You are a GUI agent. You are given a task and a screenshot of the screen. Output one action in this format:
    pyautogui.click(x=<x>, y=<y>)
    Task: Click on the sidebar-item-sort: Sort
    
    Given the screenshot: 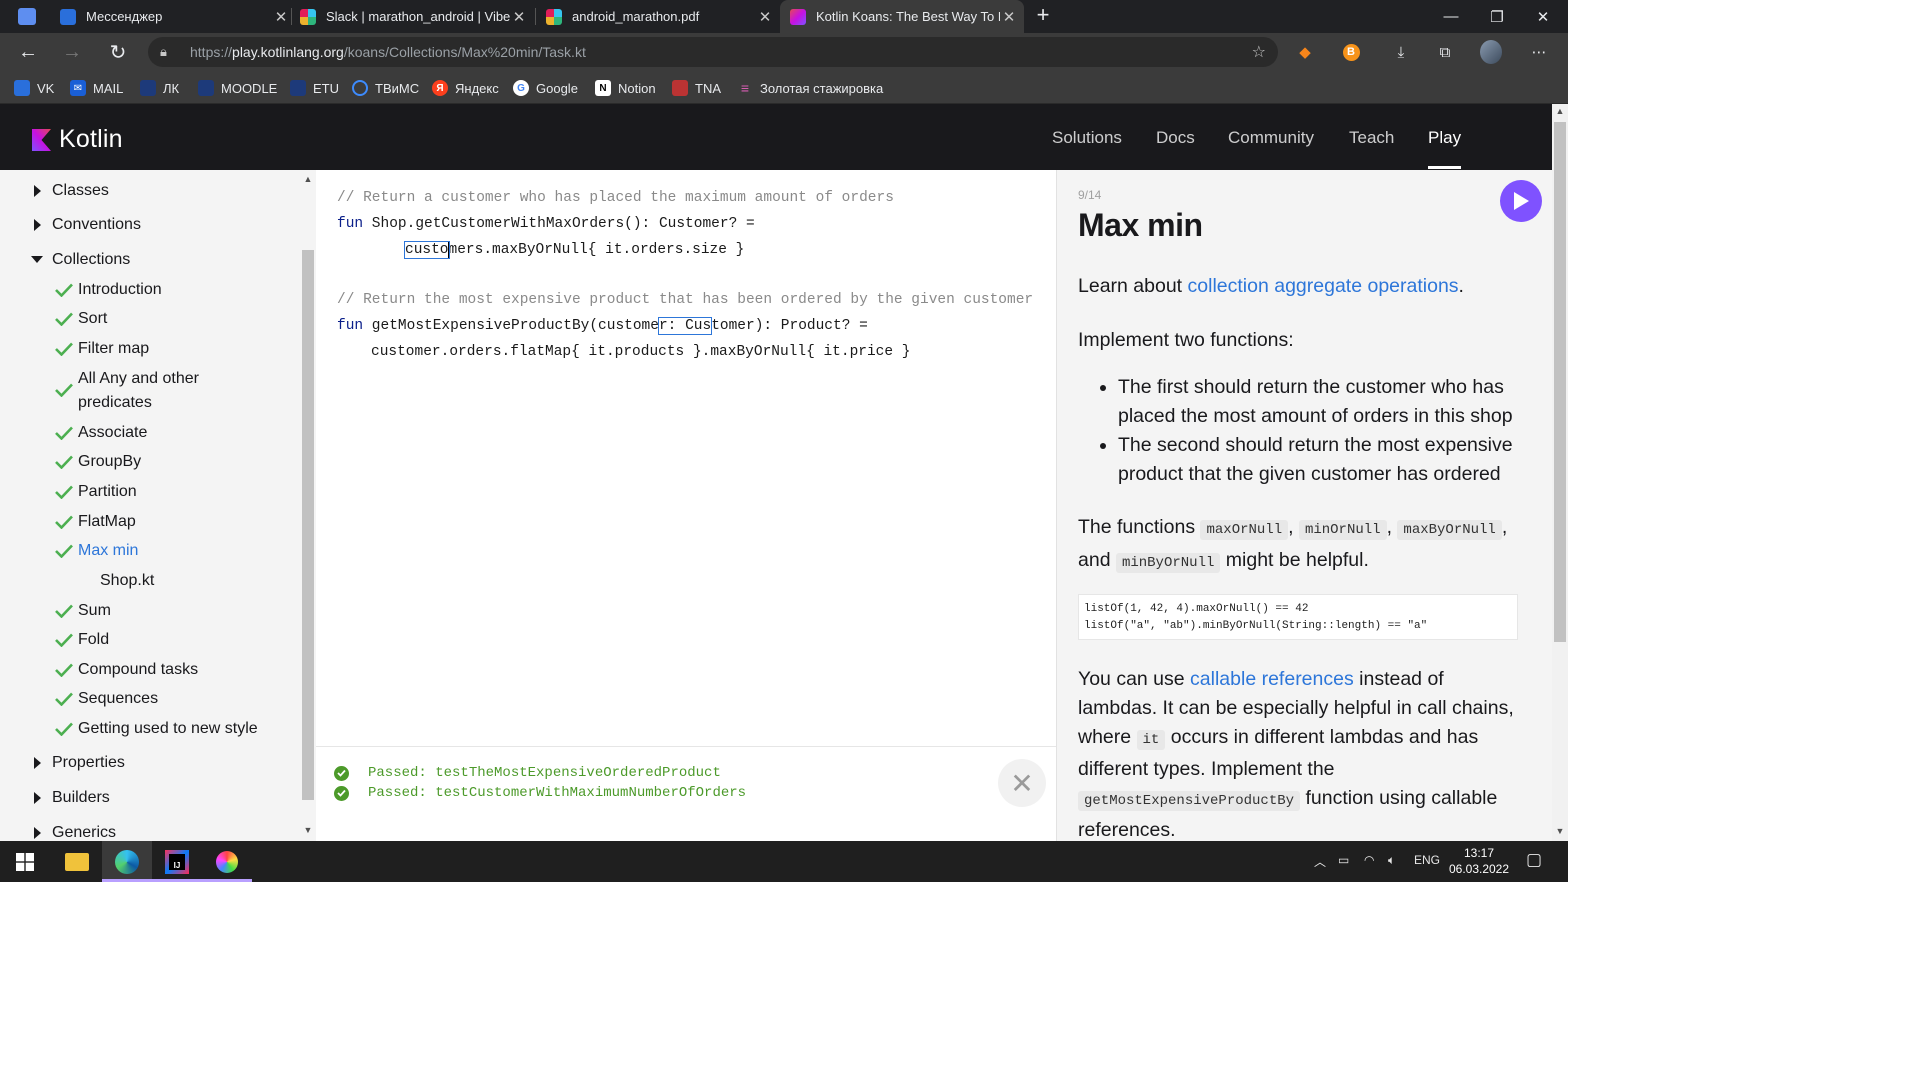 What is the action you would take?
    pyautogui.click(x=81, y=319)
    